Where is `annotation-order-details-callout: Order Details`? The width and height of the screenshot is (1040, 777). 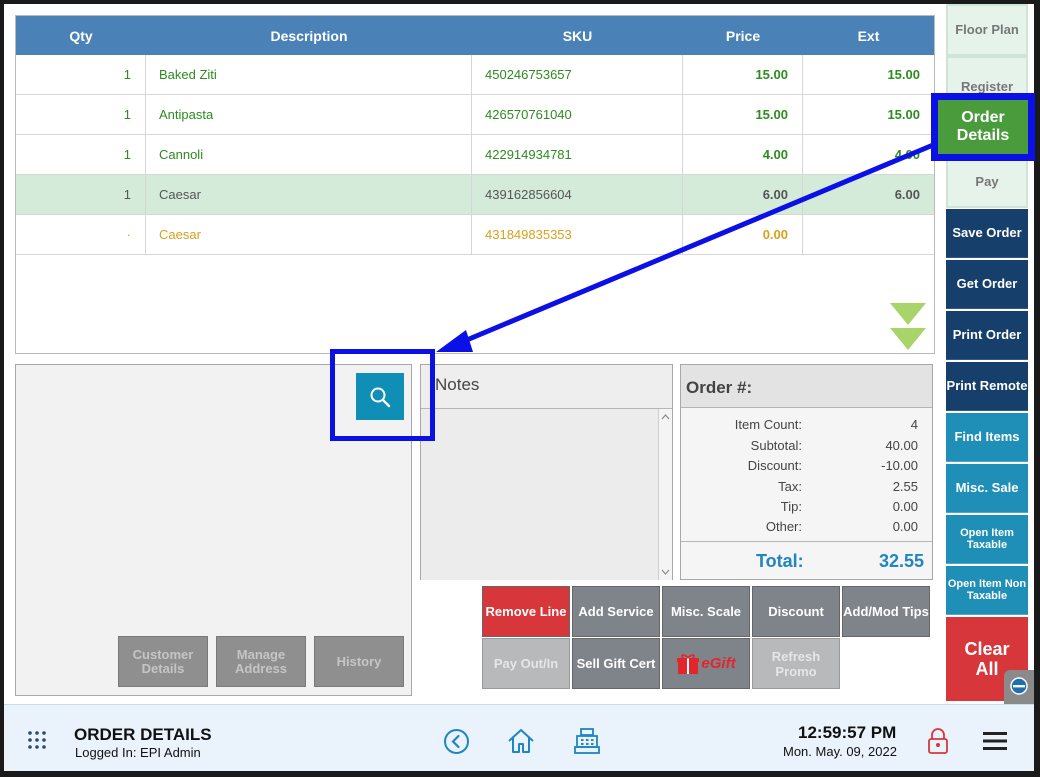
annotation-order-details-callout: Order Details is located at coordinates (983, 127).